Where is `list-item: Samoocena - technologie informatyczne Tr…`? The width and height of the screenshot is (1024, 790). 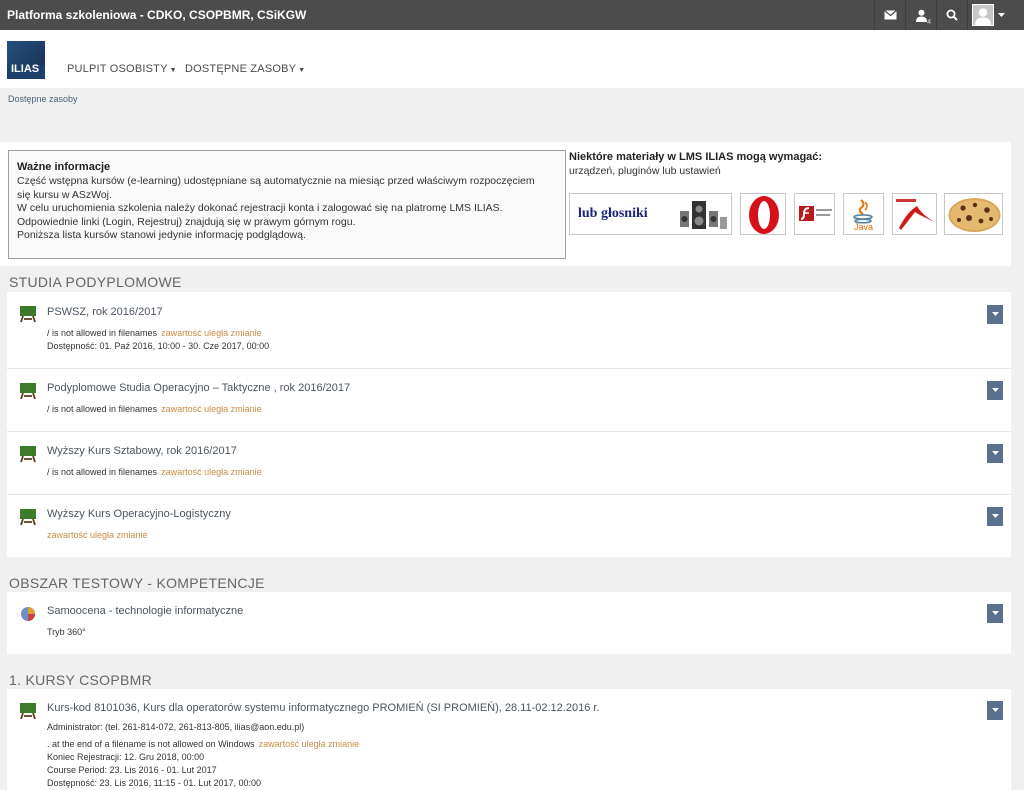
list-item: Samoocena - technologie informatyczne Tr… is located at coordinates (509, 623).